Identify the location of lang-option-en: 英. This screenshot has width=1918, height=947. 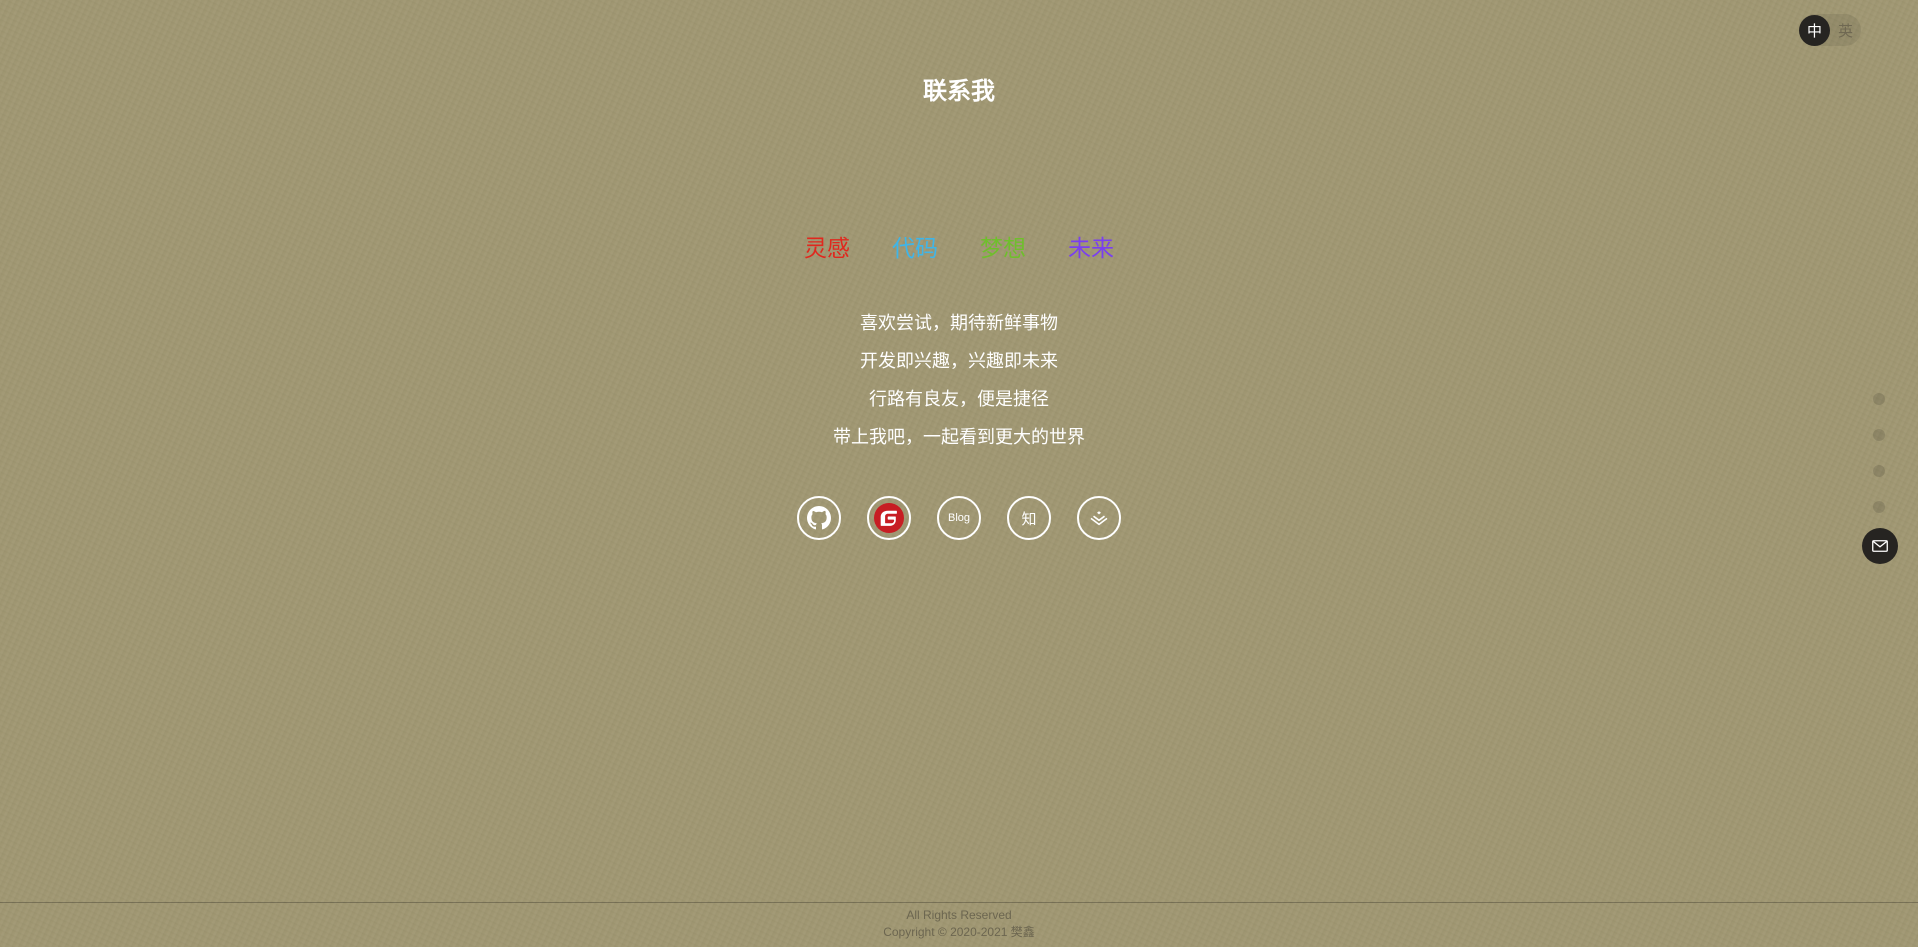
(1845, 30).